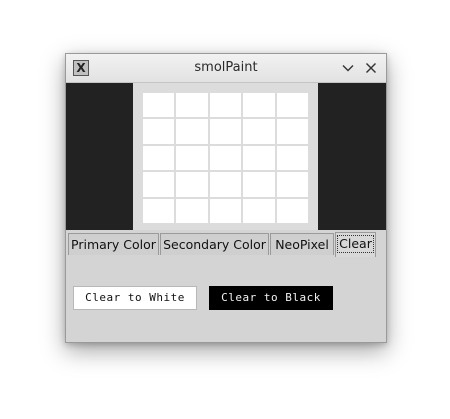  I want to click on tab-clear: Clear, so click(355, 244).